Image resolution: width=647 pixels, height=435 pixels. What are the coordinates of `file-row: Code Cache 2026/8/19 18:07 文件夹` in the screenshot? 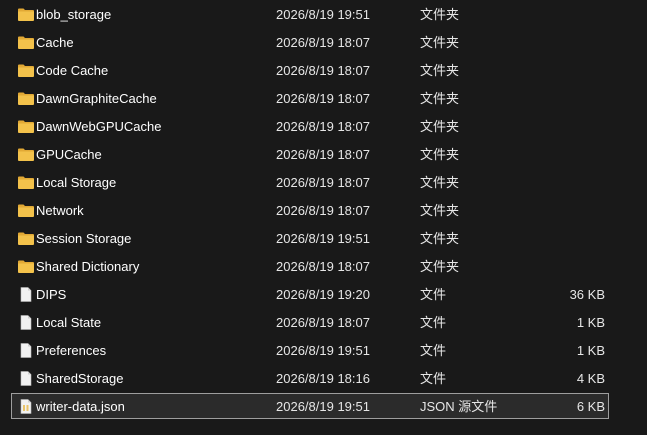 It's located at (310, 70).